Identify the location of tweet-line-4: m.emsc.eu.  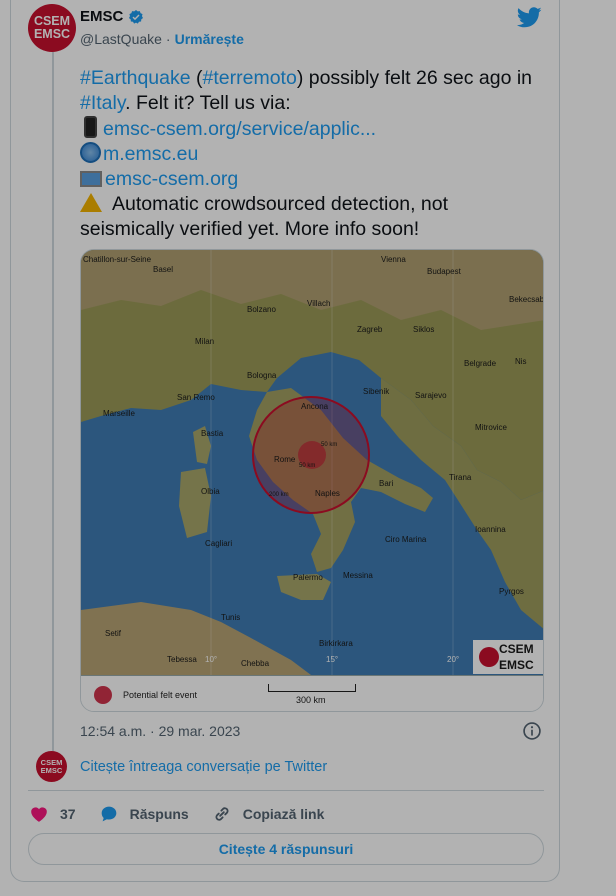
(315, 154).